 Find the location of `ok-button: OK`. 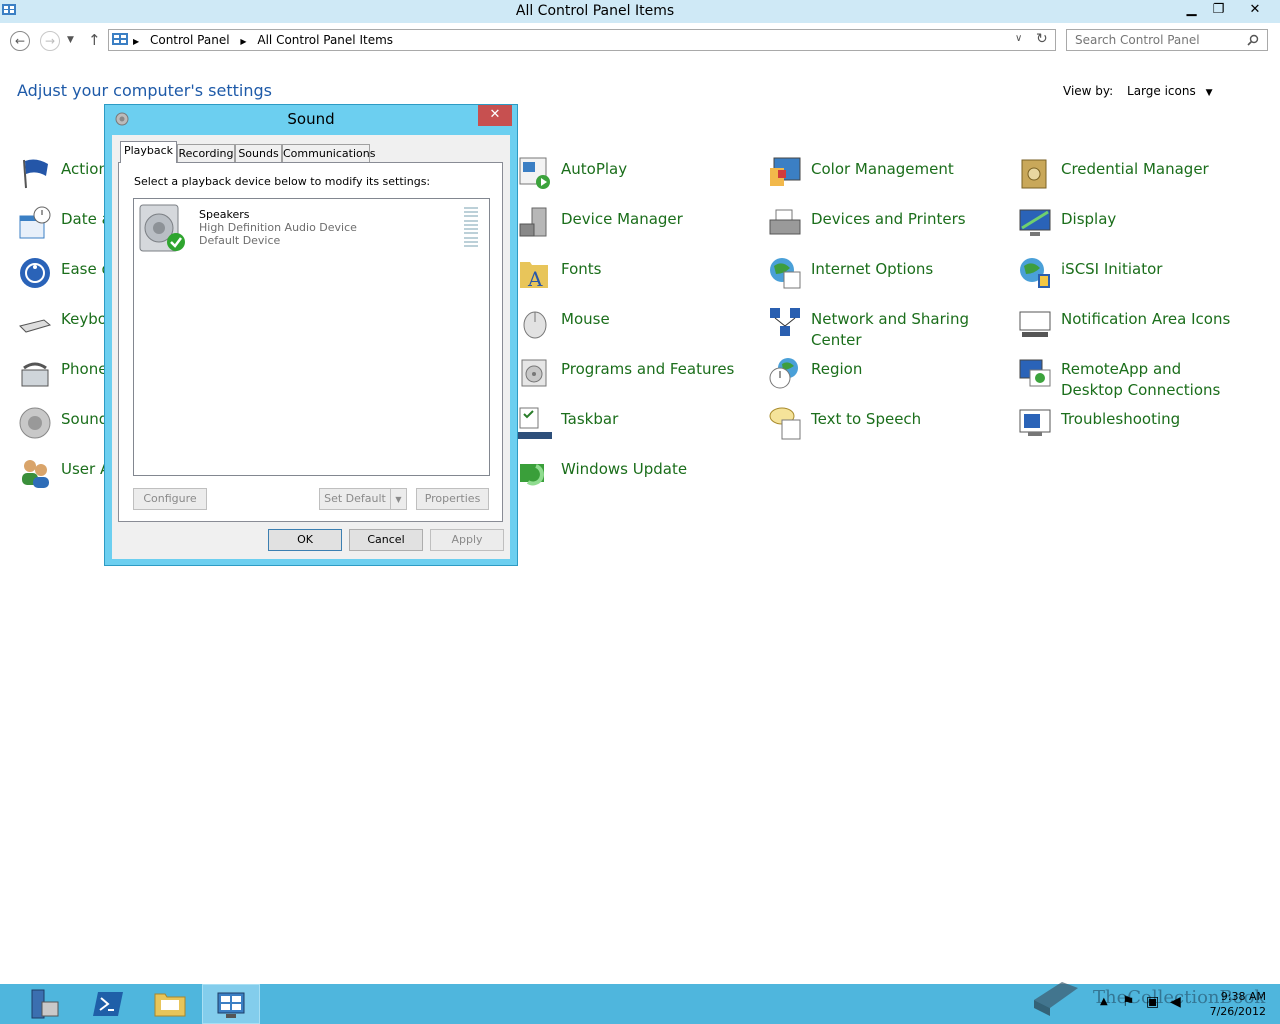

ok-button: OK is located at coordinates (305, 540).